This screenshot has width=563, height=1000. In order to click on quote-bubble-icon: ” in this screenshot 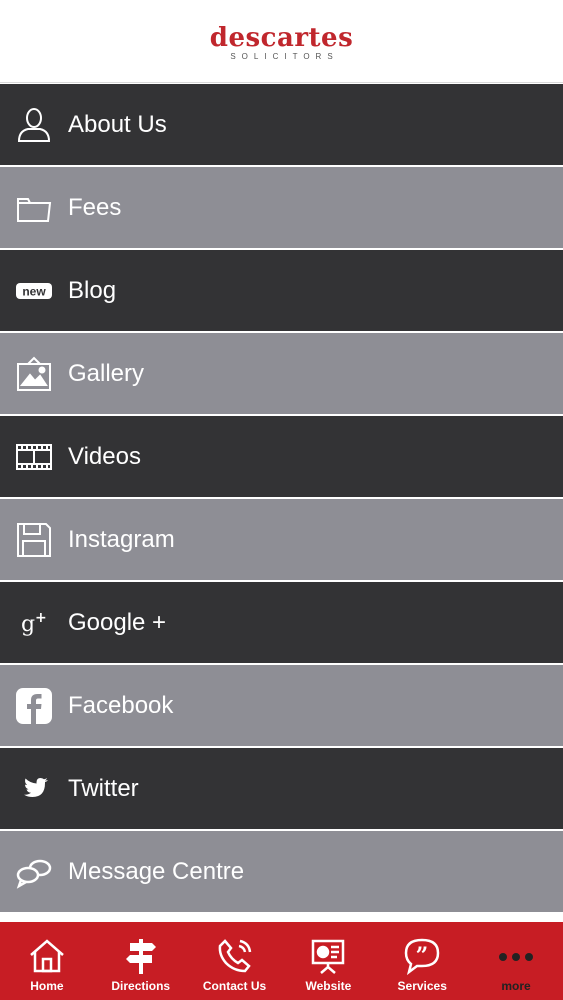, I will do `click(422, 956)`.